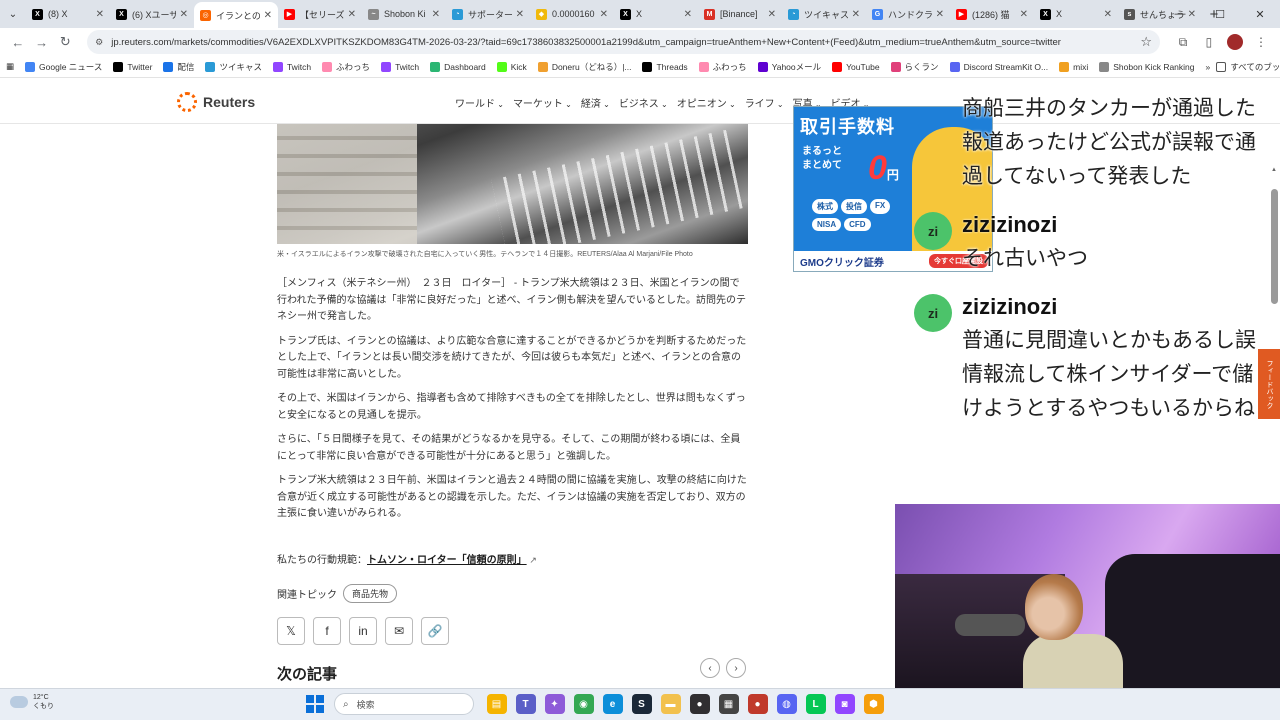 The width and height of the screenshot is (1280, 720). What do you see at coordinates (728, 704) in the screenshot?
I see `calculator-icon: ▦` at bounding box center [728, 704].